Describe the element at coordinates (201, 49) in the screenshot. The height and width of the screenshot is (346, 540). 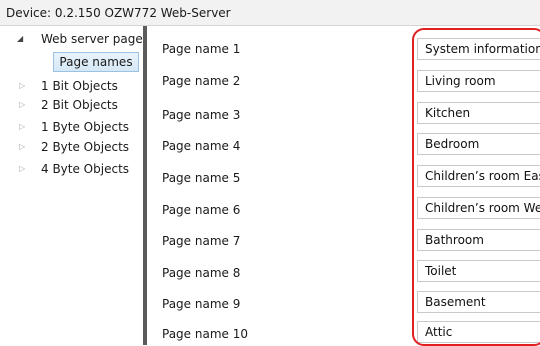
I see `page-name-1-label: Page name 1` at that location.